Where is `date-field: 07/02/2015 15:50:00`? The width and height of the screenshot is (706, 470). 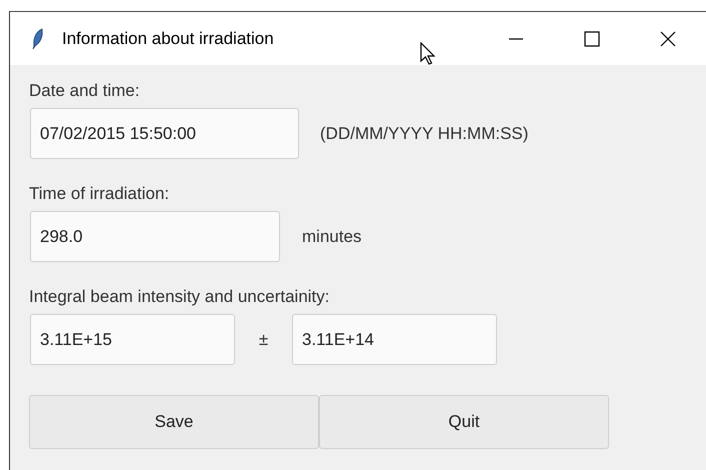 date-field: 07/02/2015 15:50:00 is located at coordinates (164, 133).